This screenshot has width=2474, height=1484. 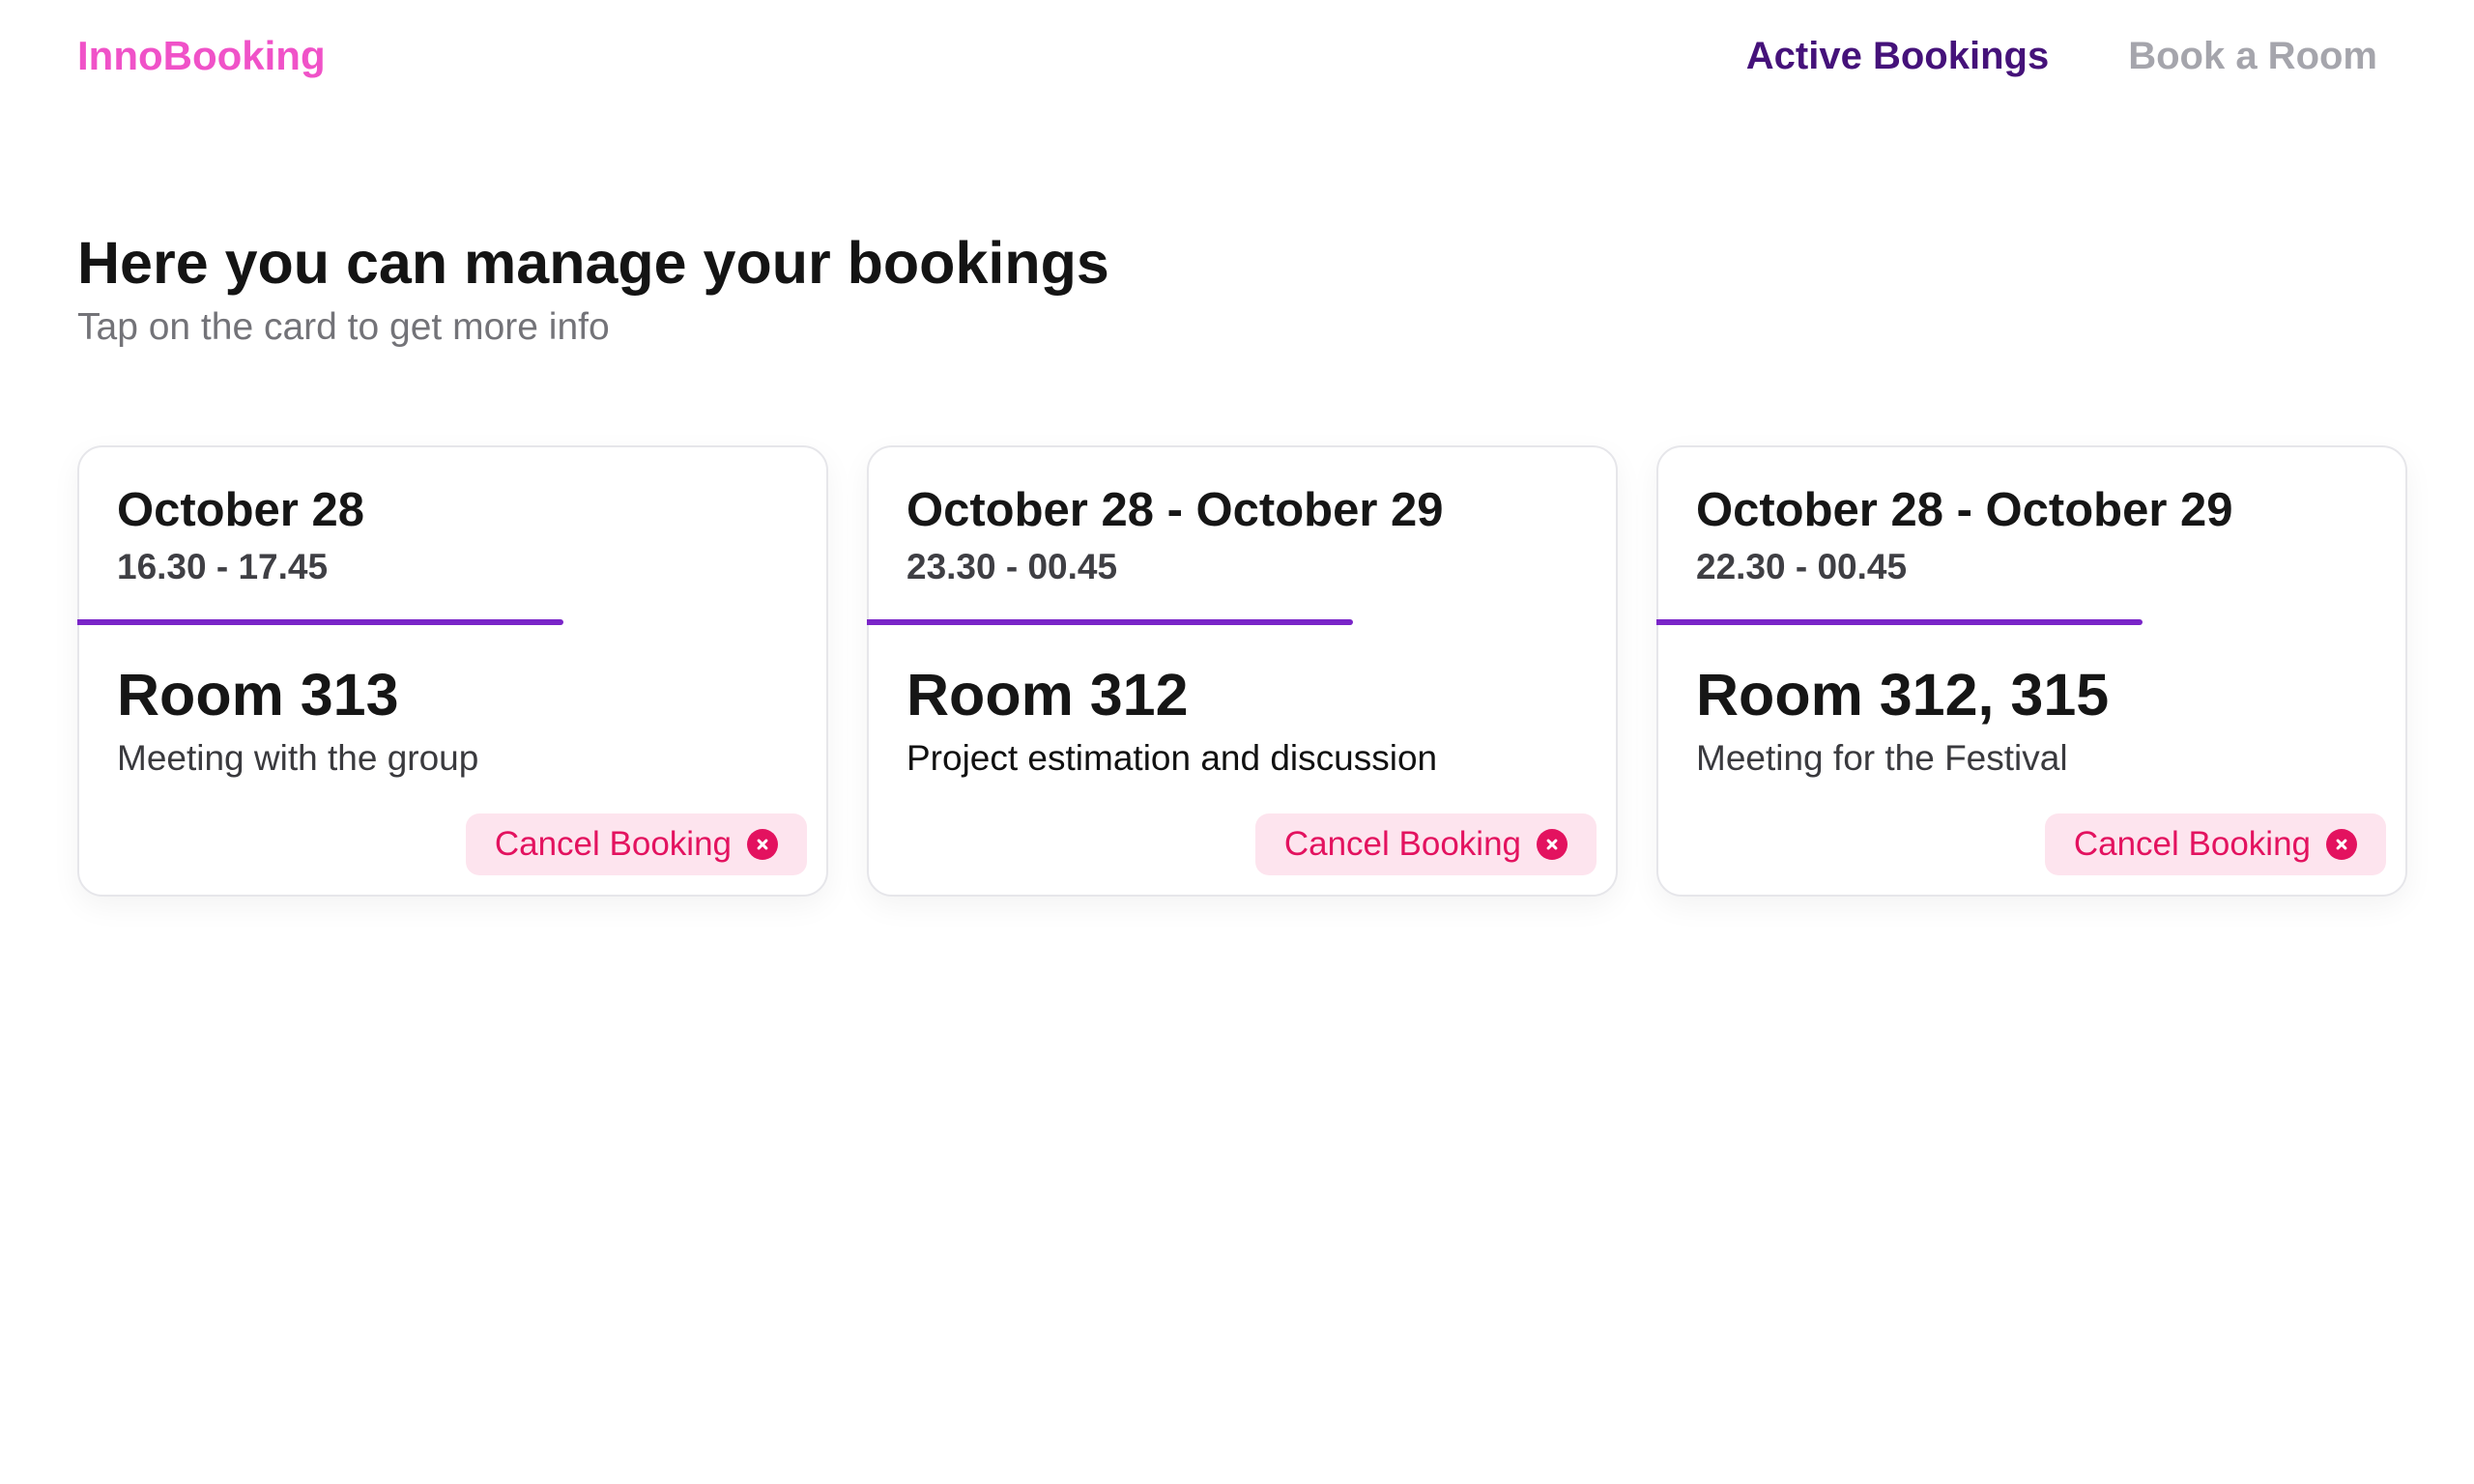 I want to click on logo-innobooking: InnoBooking, so click(x=201, y=56).